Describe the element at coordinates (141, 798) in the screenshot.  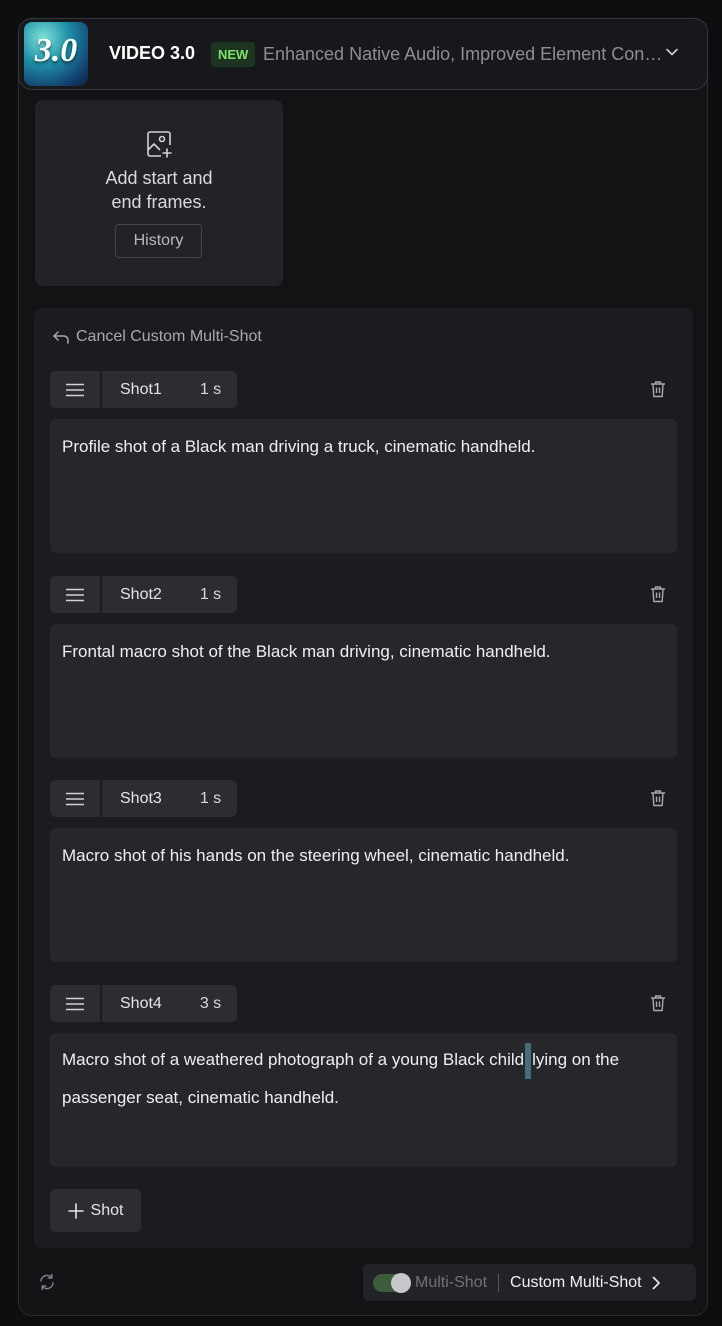
I see `shot-name: Shot3` at that location.